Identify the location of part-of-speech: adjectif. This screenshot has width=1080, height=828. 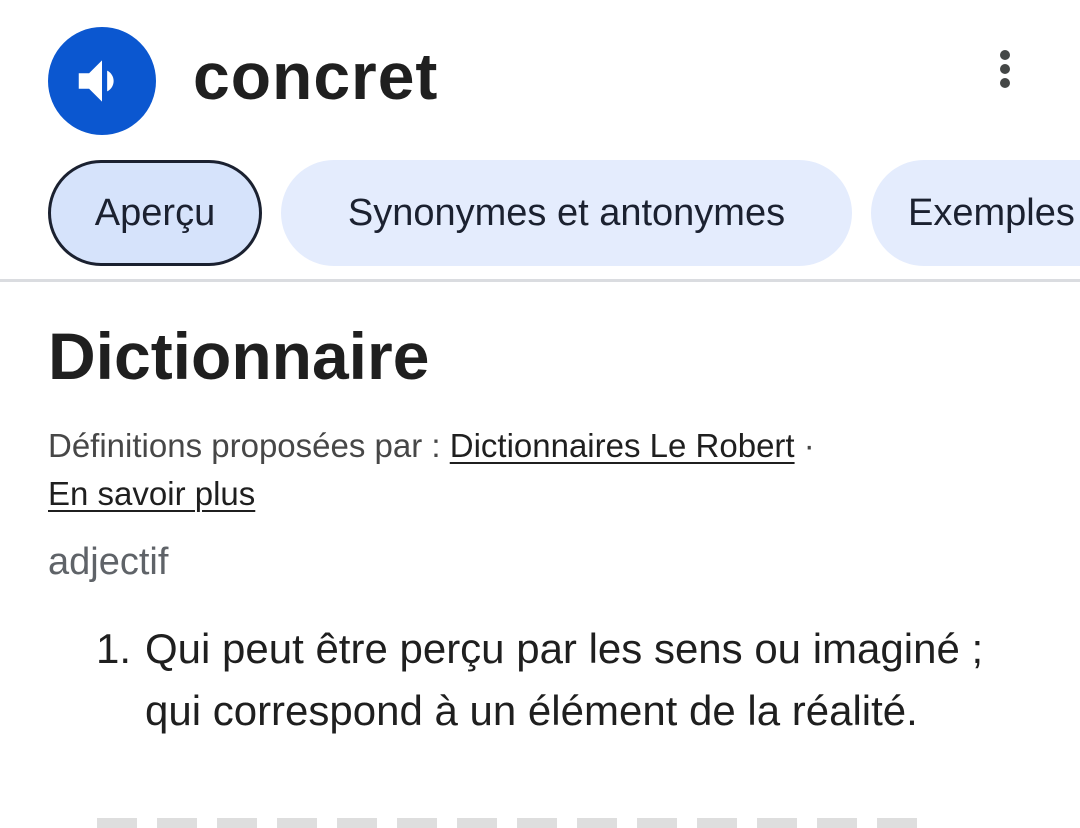
(108, 562).